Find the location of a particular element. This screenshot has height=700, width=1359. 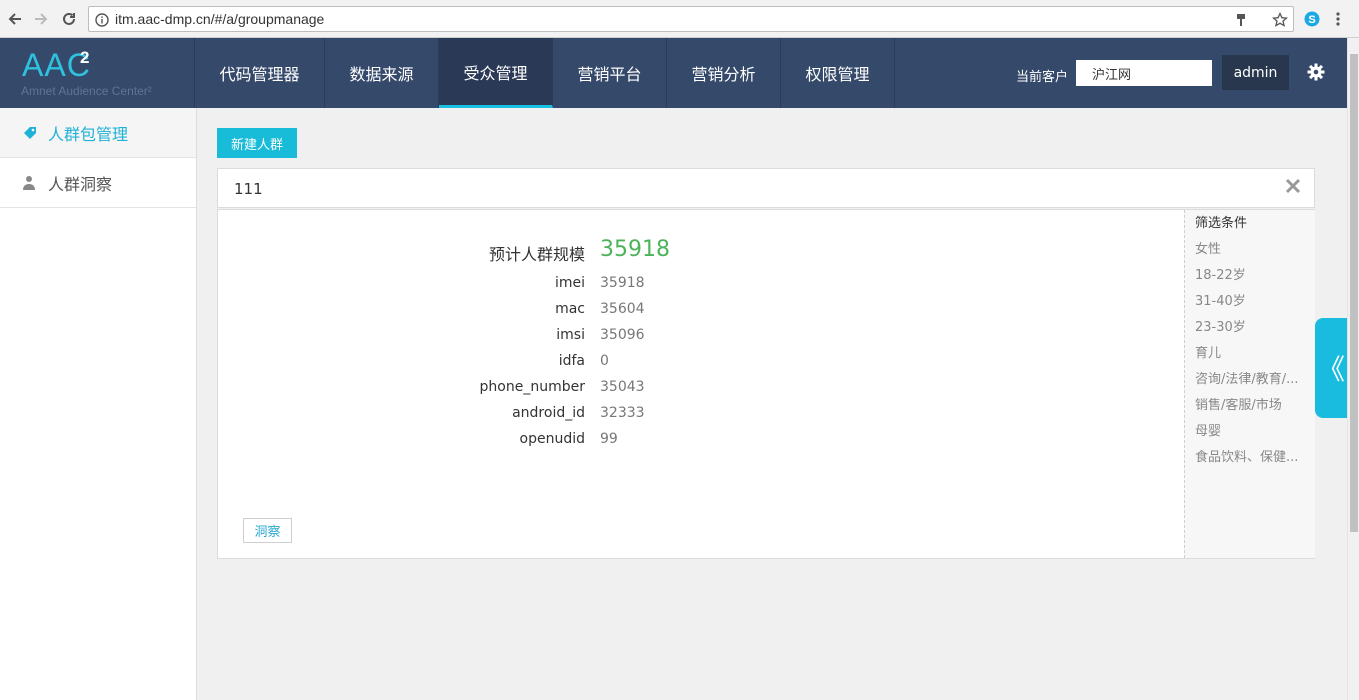

svg-text: S is located at coordinates (1311, 20).